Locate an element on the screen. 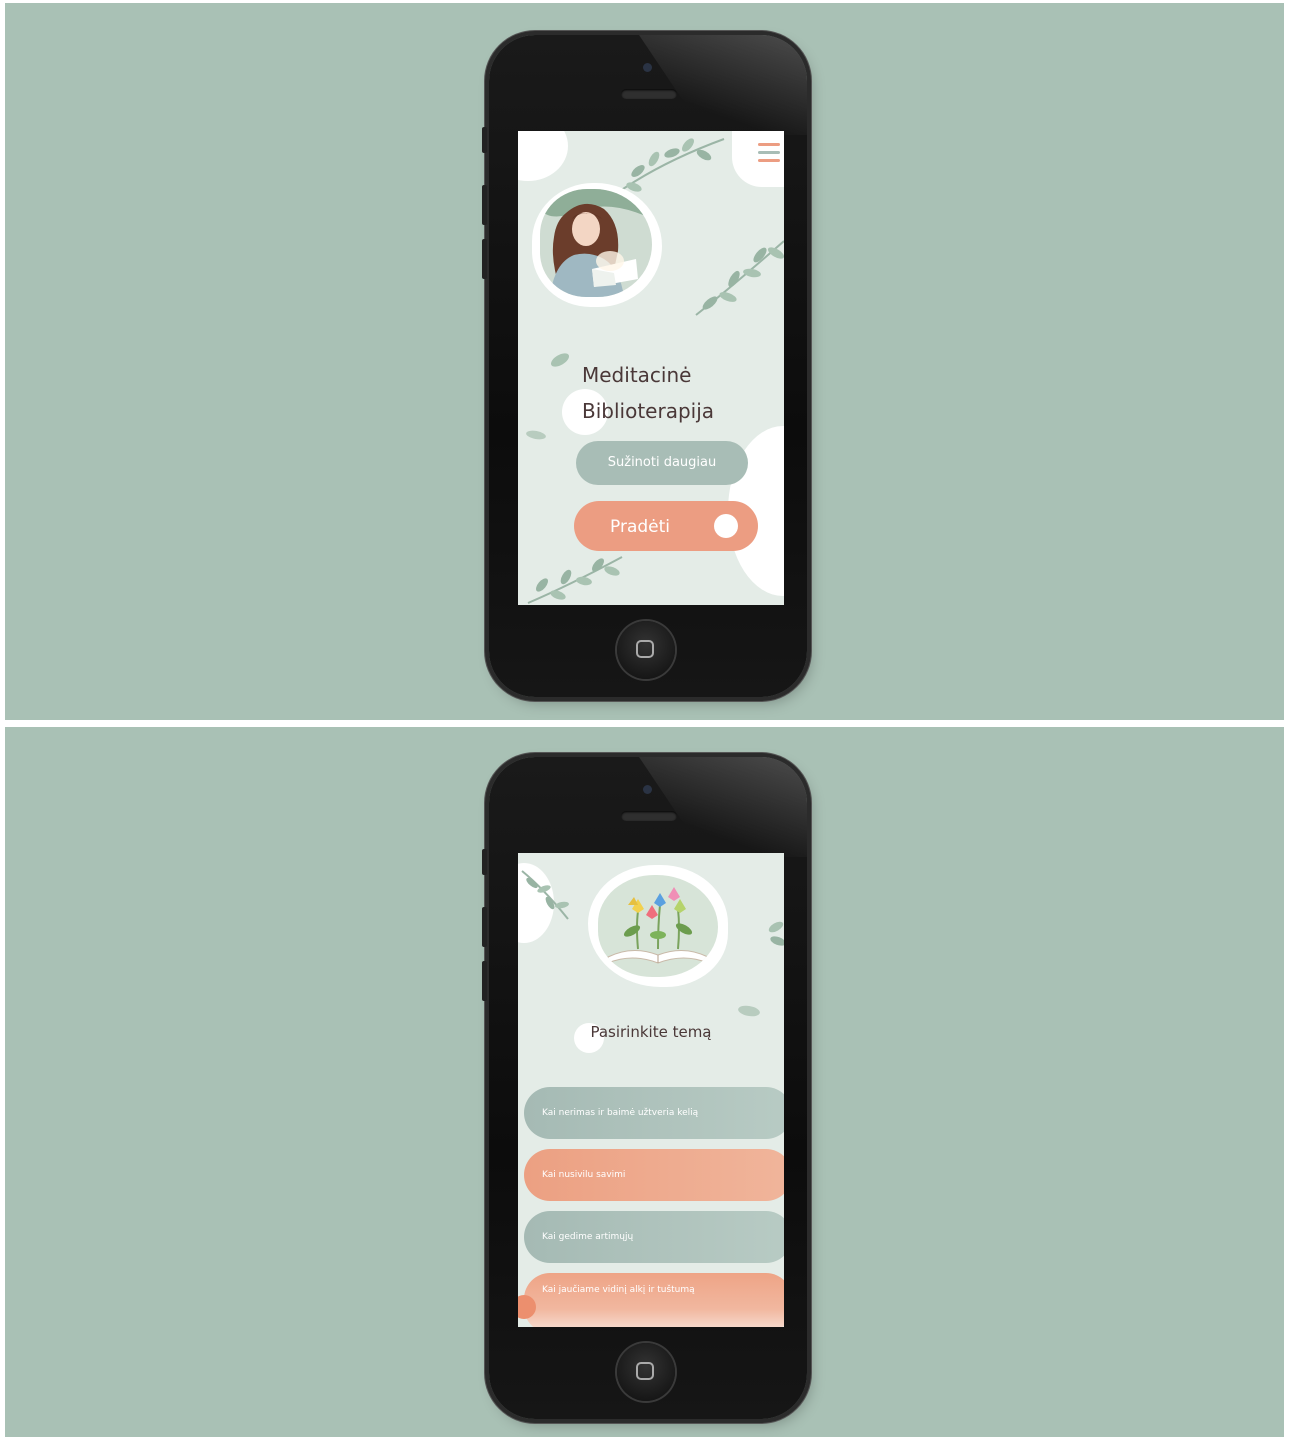  decor-blob is located at coordinates (543, 156).